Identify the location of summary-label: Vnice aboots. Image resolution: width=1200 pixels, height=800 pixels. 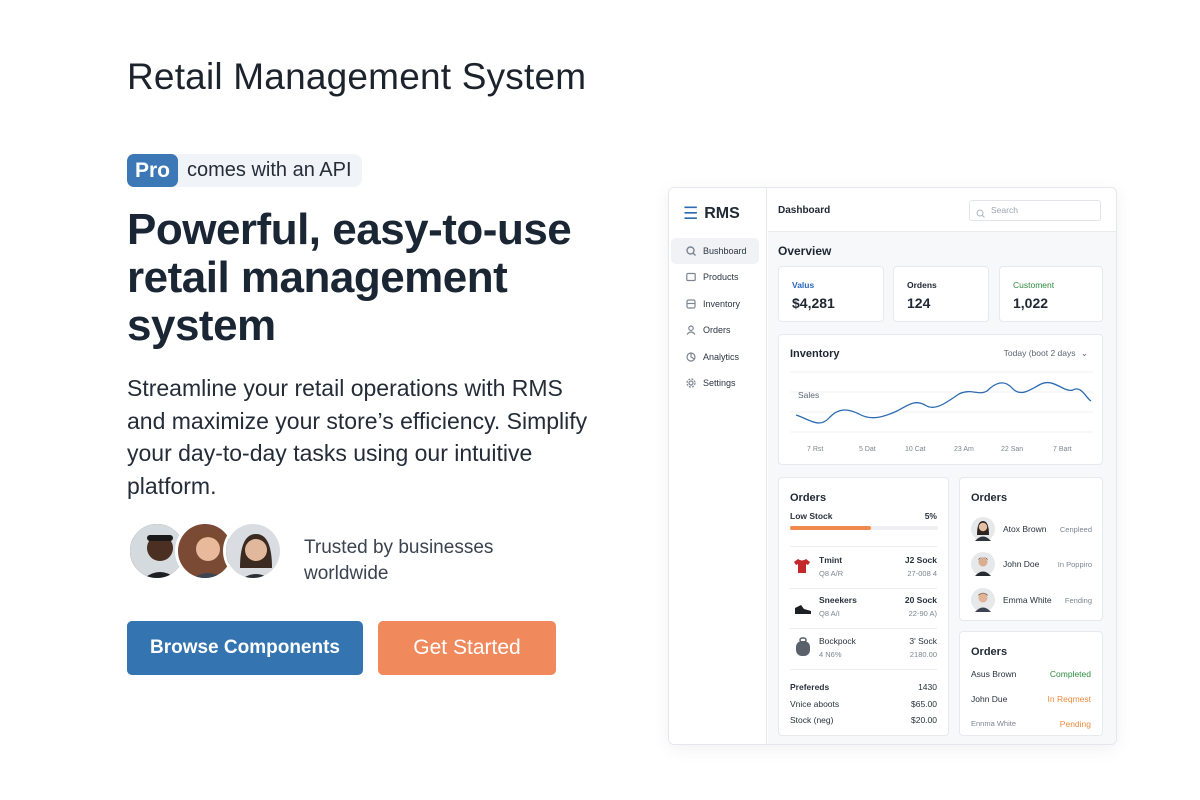
(815, 704).